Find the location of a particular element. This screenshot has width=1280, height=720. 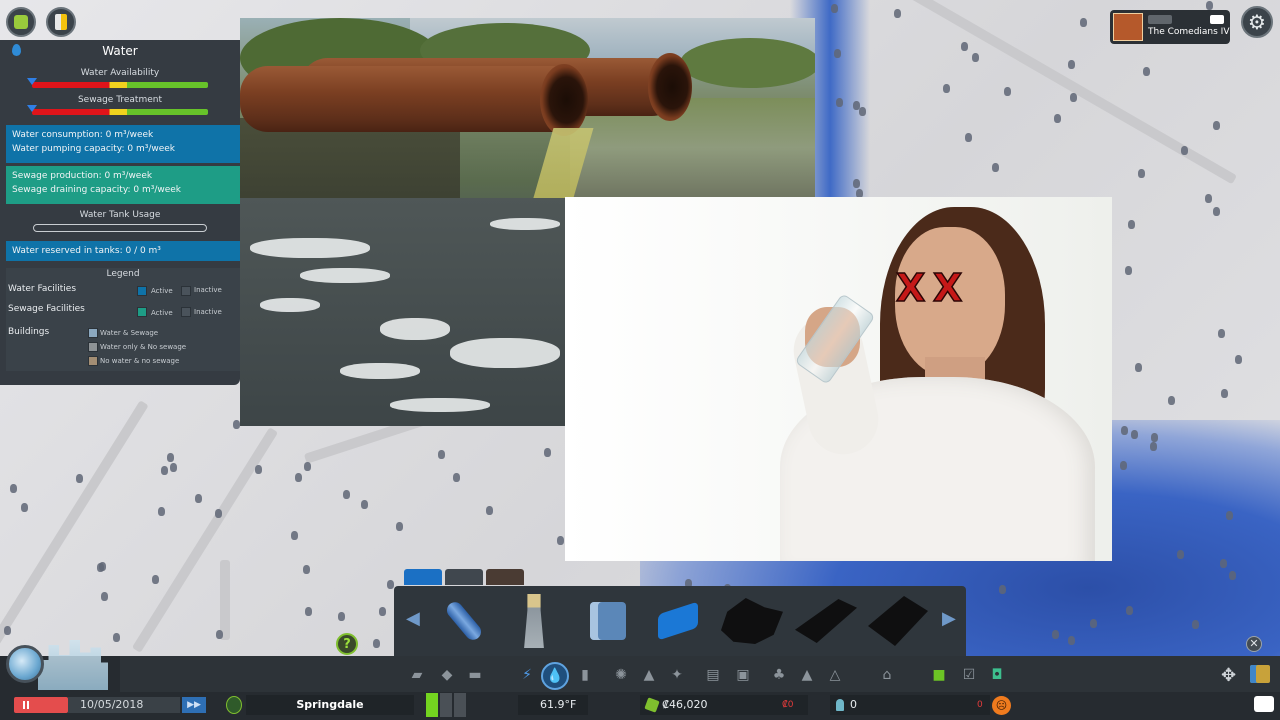

water-pumping-service-tool is located at coordinates (898, 621).